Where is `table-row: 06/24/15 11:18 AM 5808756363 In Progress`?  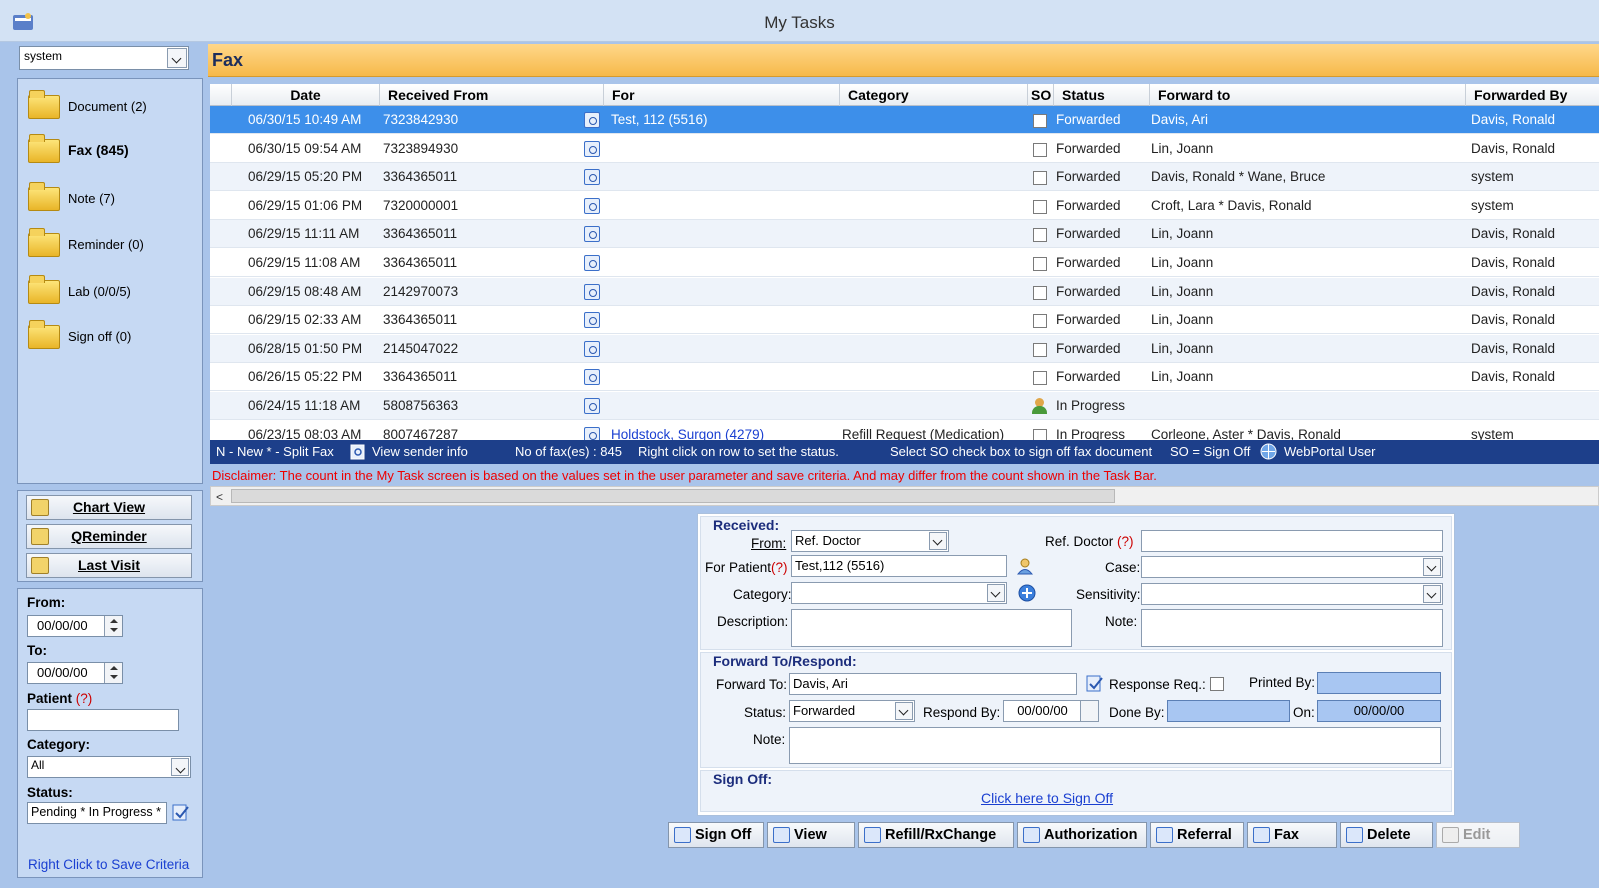
table-row: 06/24/15 11:18 AM 5808756363 In Progress is located at coordinates (904, 406).